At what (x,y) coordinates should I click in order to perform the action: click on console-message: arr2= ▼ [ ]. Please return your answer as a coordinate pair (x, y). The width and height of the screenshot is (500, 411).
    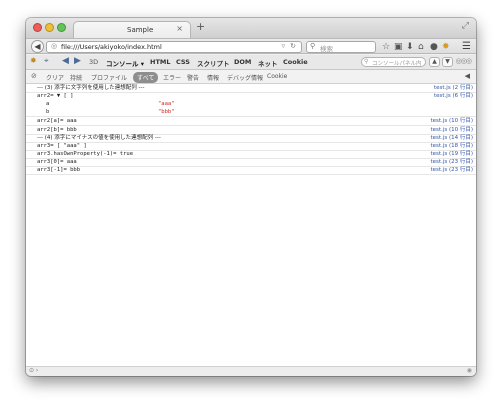
    Looking at the image, I should click on (55, 96).